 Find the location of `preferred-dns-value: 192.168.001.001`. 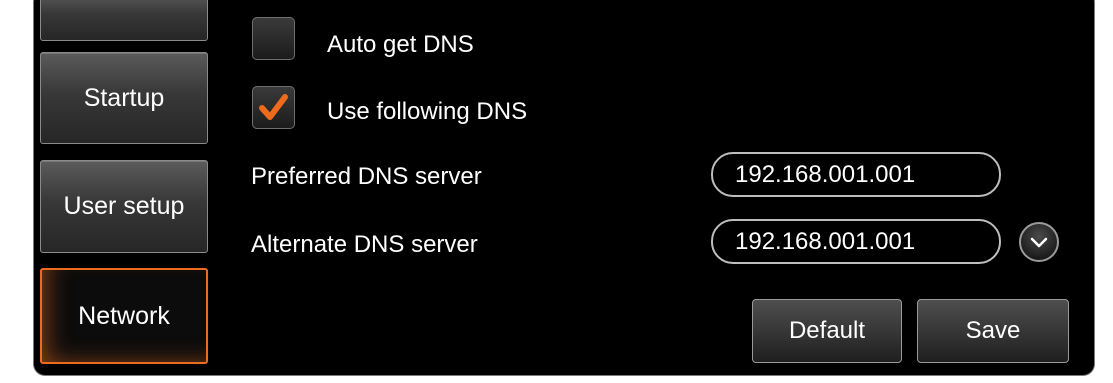

preferred-dns-value: 192.168.001.001 is located at coordinates (825, 174).